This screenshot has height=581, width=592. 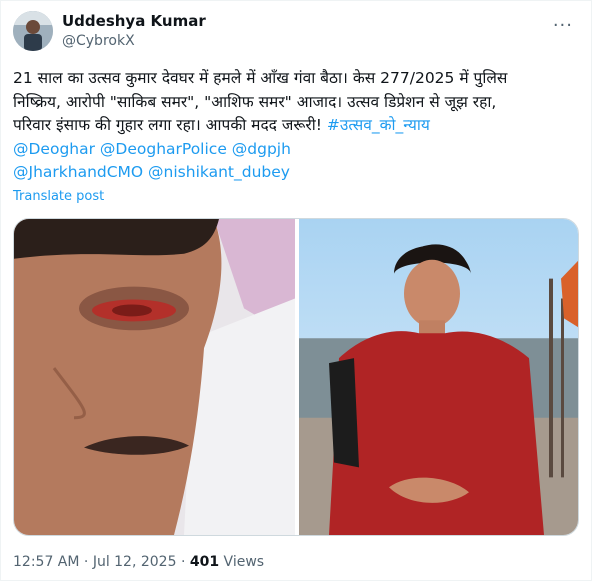 I want to click on mentions-line-2: @JharkhandCMO @nishikant_dubey, so click(x=298, y=173).